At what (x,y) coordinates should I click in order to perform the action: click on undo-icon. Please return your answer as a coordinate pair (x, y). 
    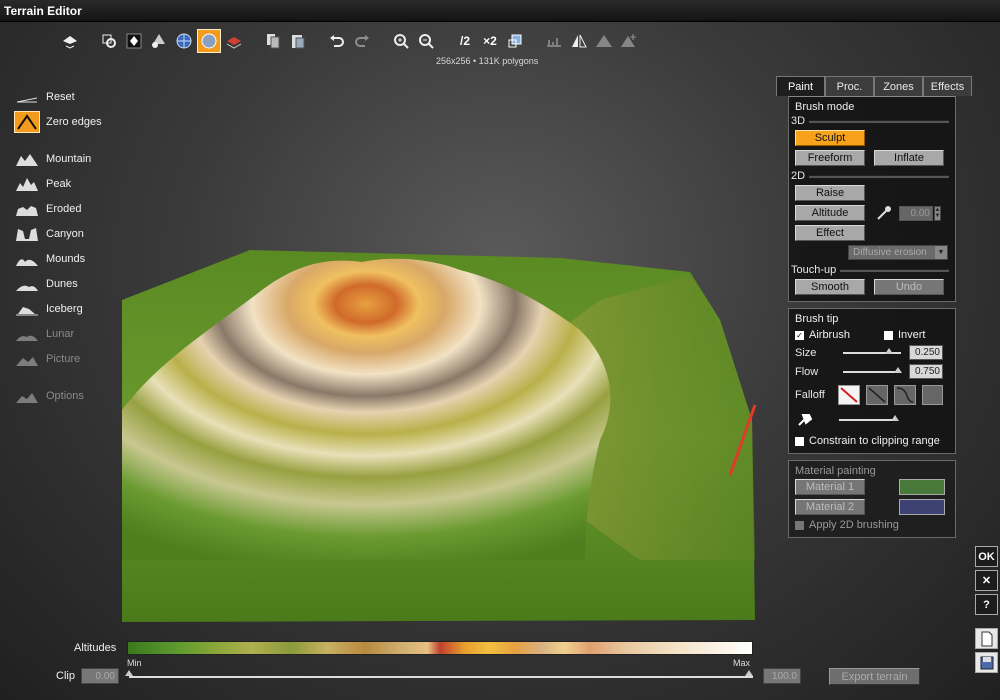
    Looking at the image, I should click on (337, 41).